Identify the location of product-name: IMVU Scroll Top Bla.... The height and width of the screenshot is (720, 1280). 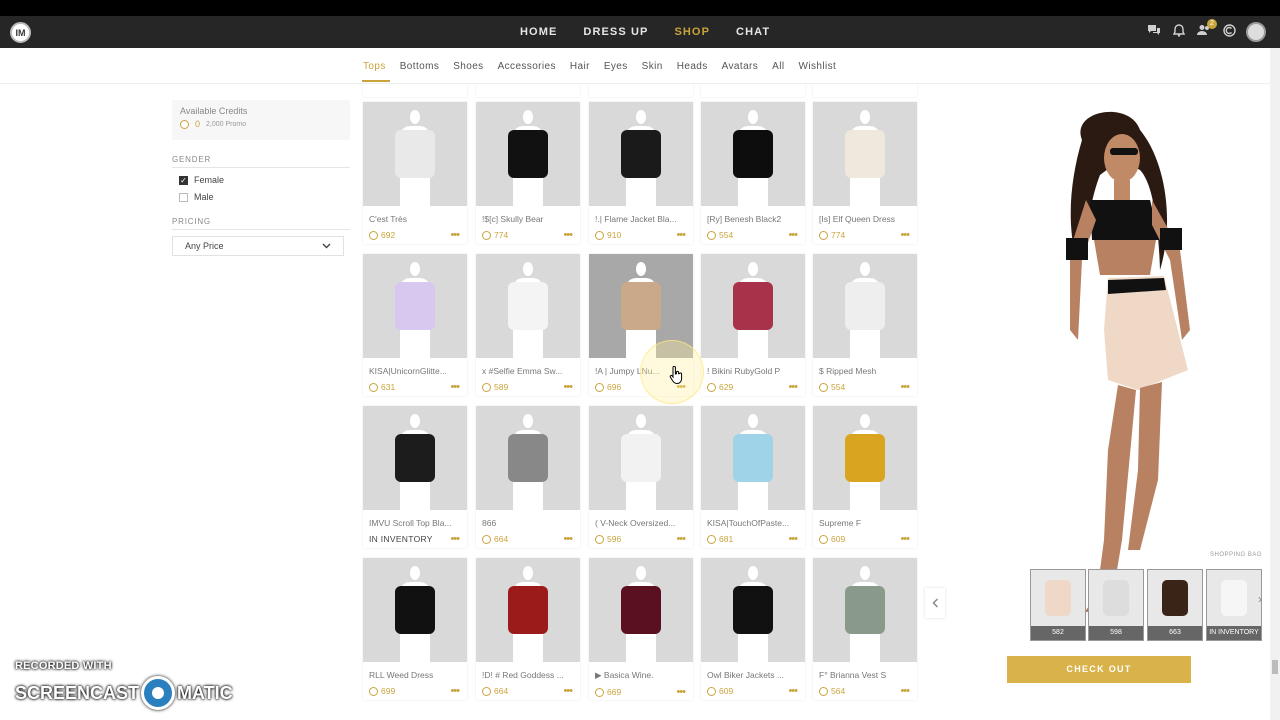
(415, 523).